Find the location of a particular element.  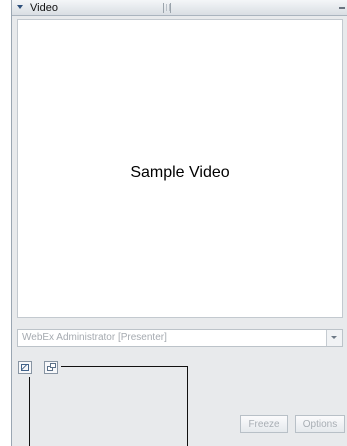

window-restore-icon-front is located at coordinates (53, 365).